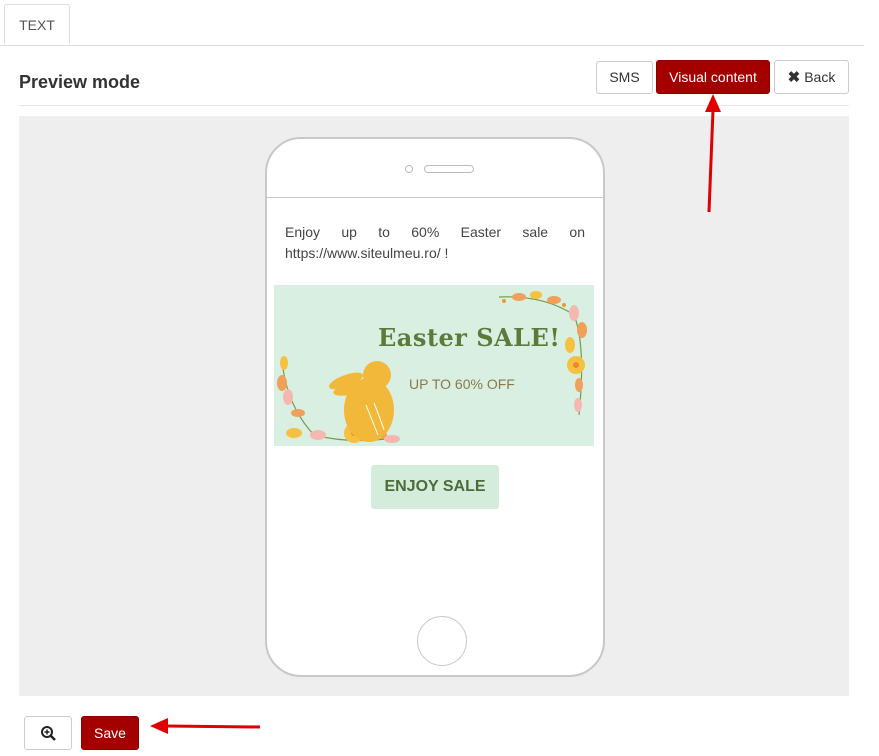  I want to click on banner-headline: Easter SALE!, so click(469, 337).